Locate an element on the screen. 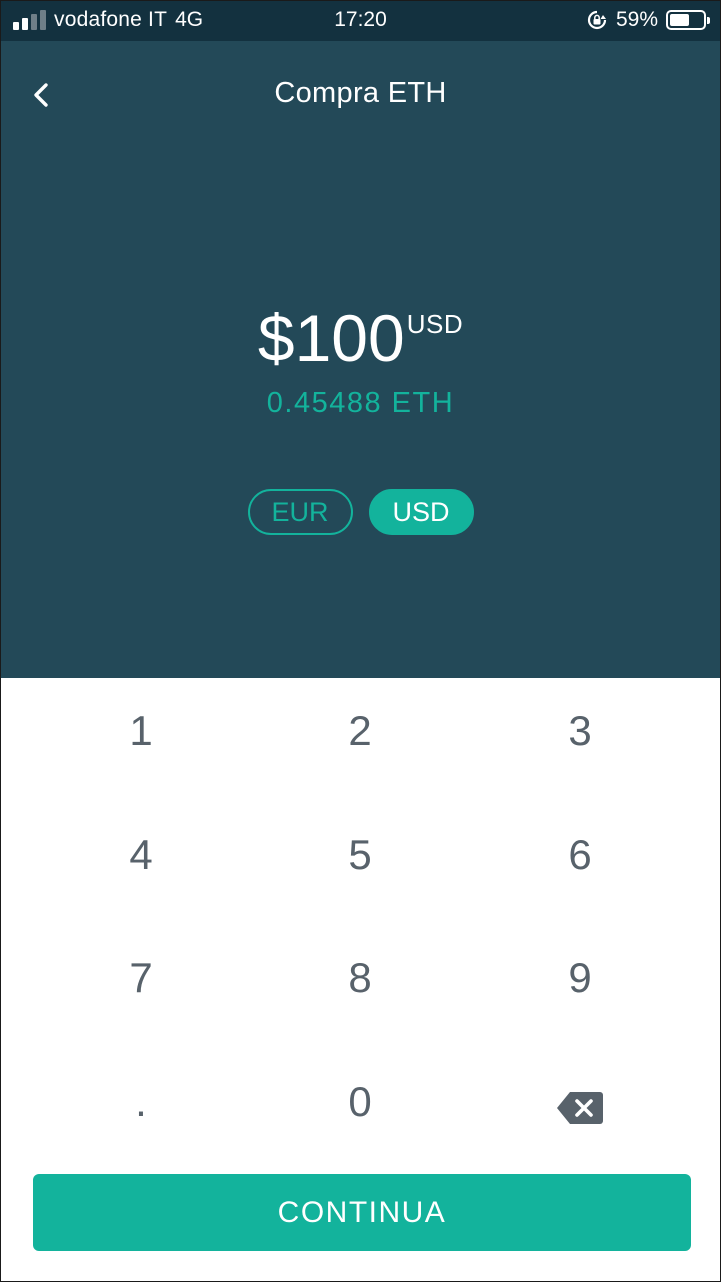  key-label: 8 is located at coordinates (360, 977).